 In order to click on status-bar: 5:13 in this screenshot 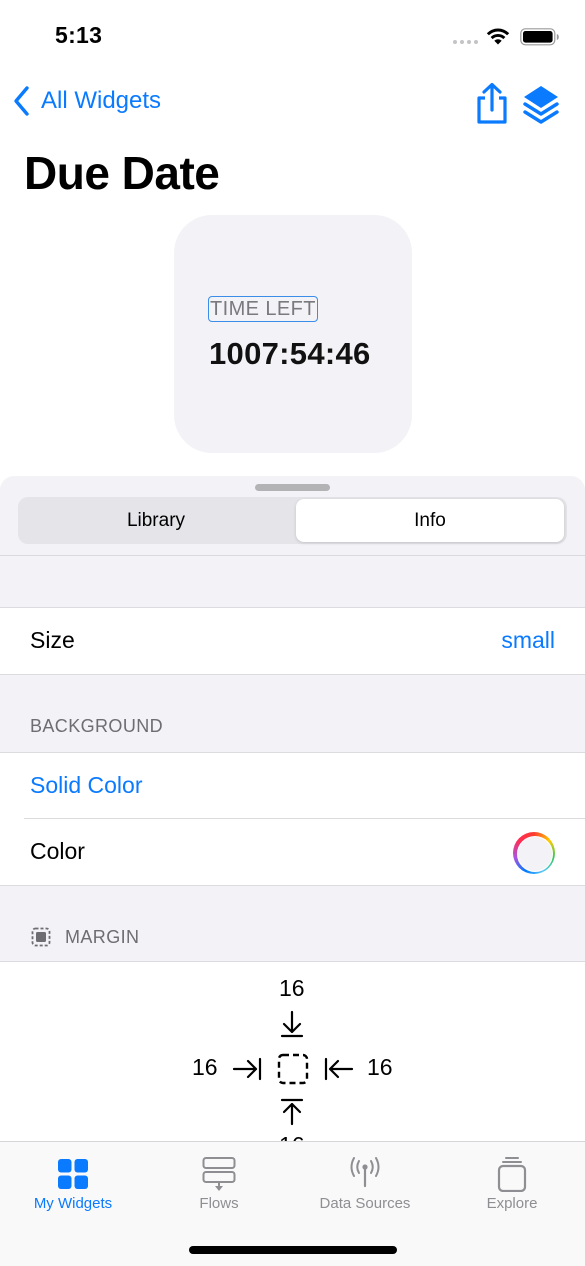, I will do `click(292, 37)`.